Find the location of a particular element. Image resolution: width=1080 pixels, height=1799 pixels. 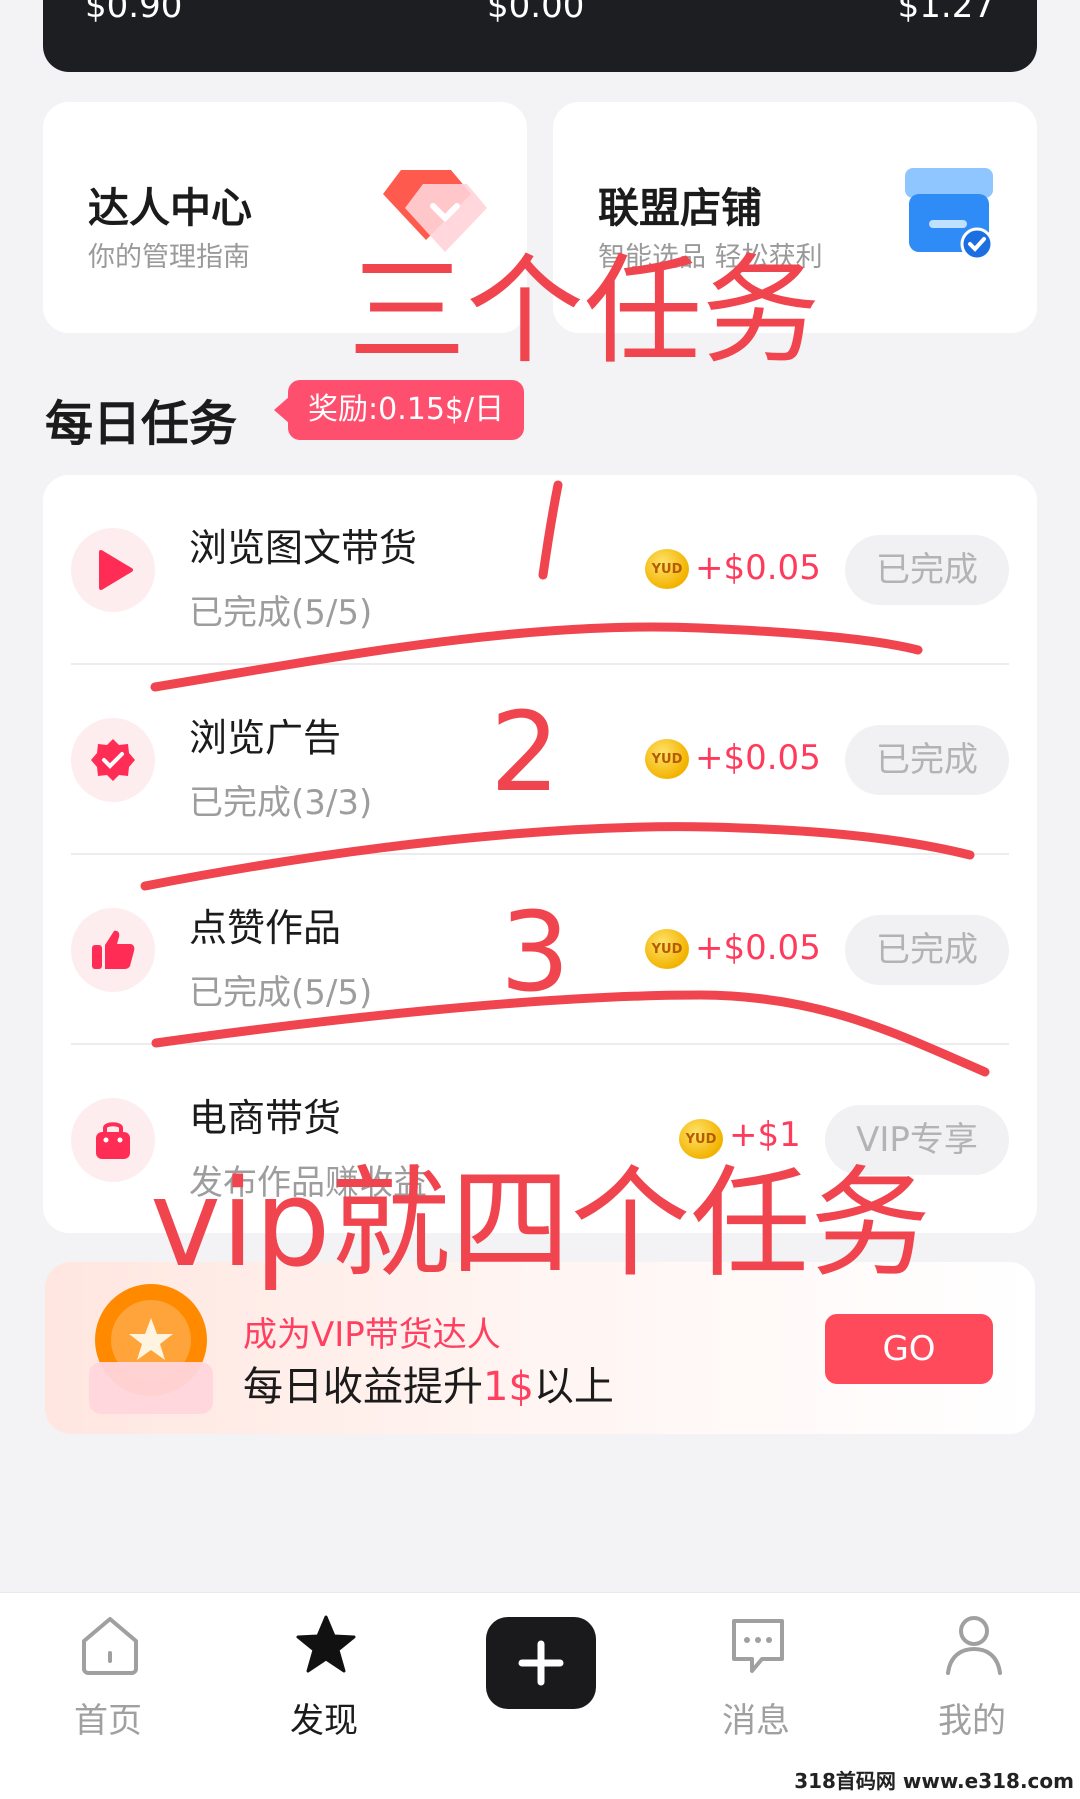

nav-home: 首页 is located at coordinates (108, 1696).